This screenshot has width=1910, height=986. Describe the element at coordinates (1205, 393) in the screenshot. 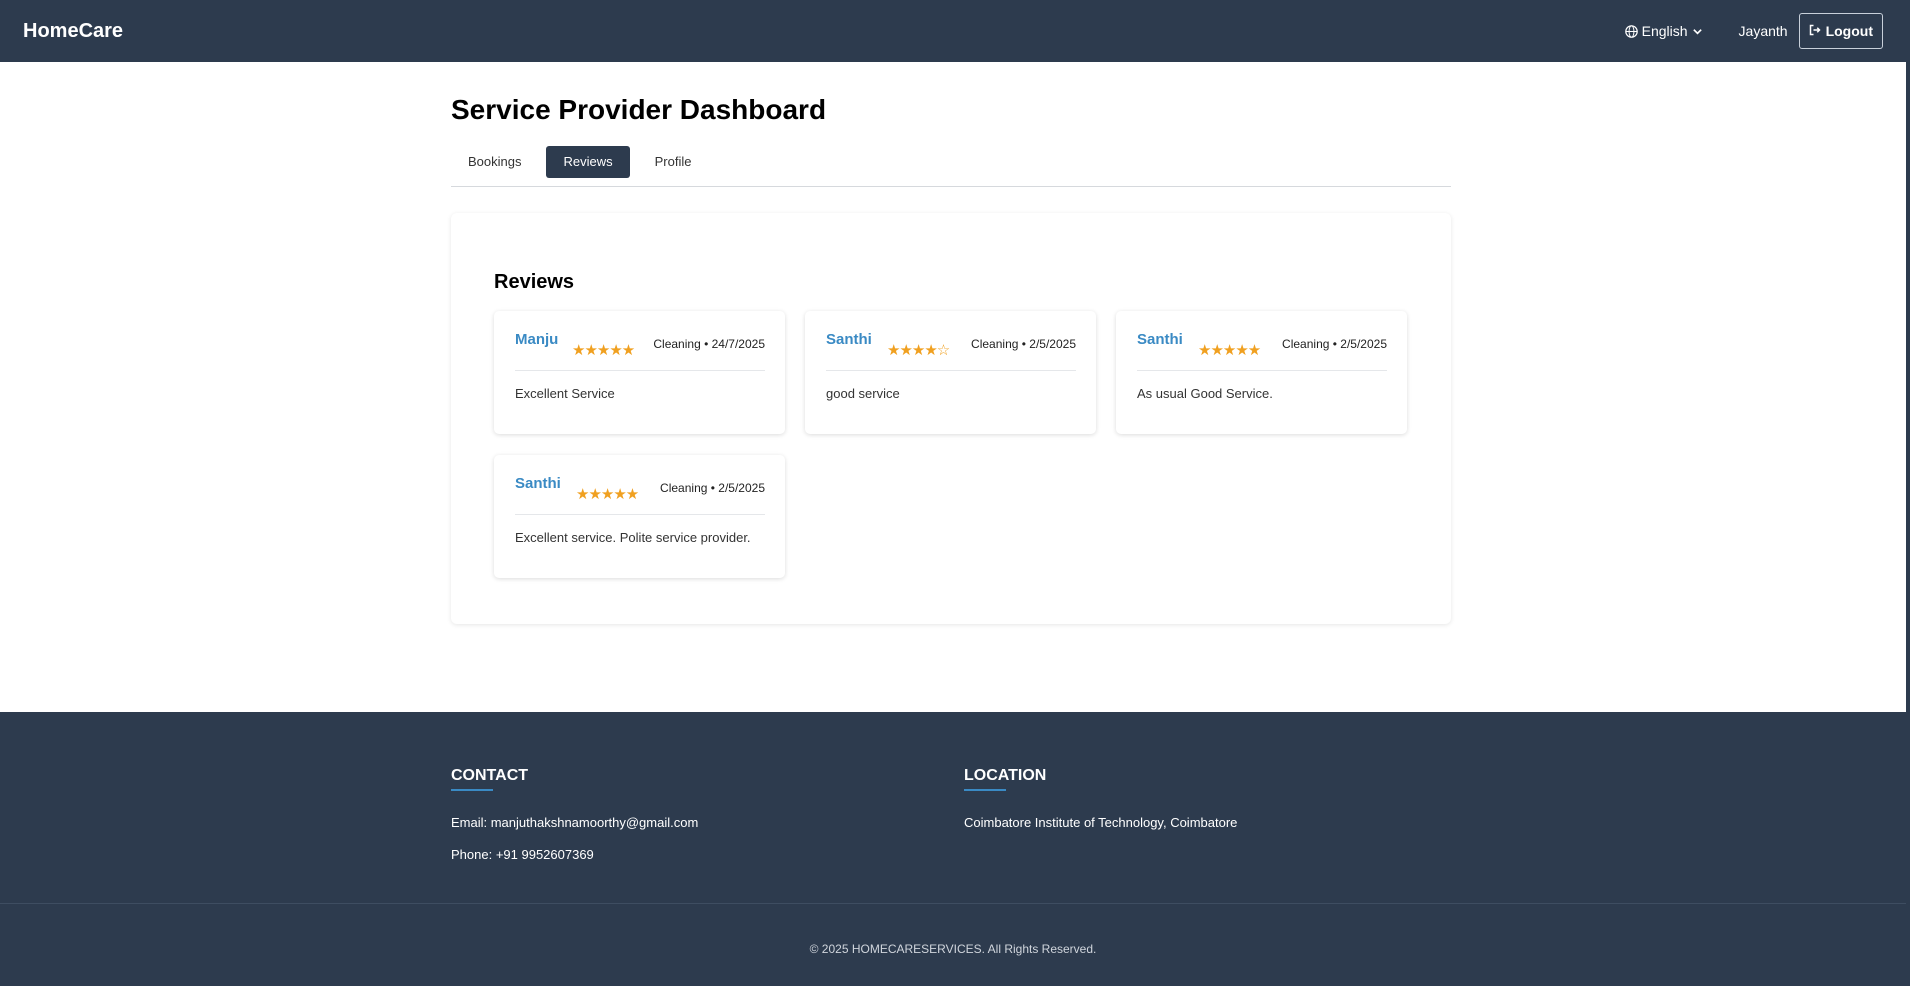

I see `review-comment: As usual Good Service.` at that location.